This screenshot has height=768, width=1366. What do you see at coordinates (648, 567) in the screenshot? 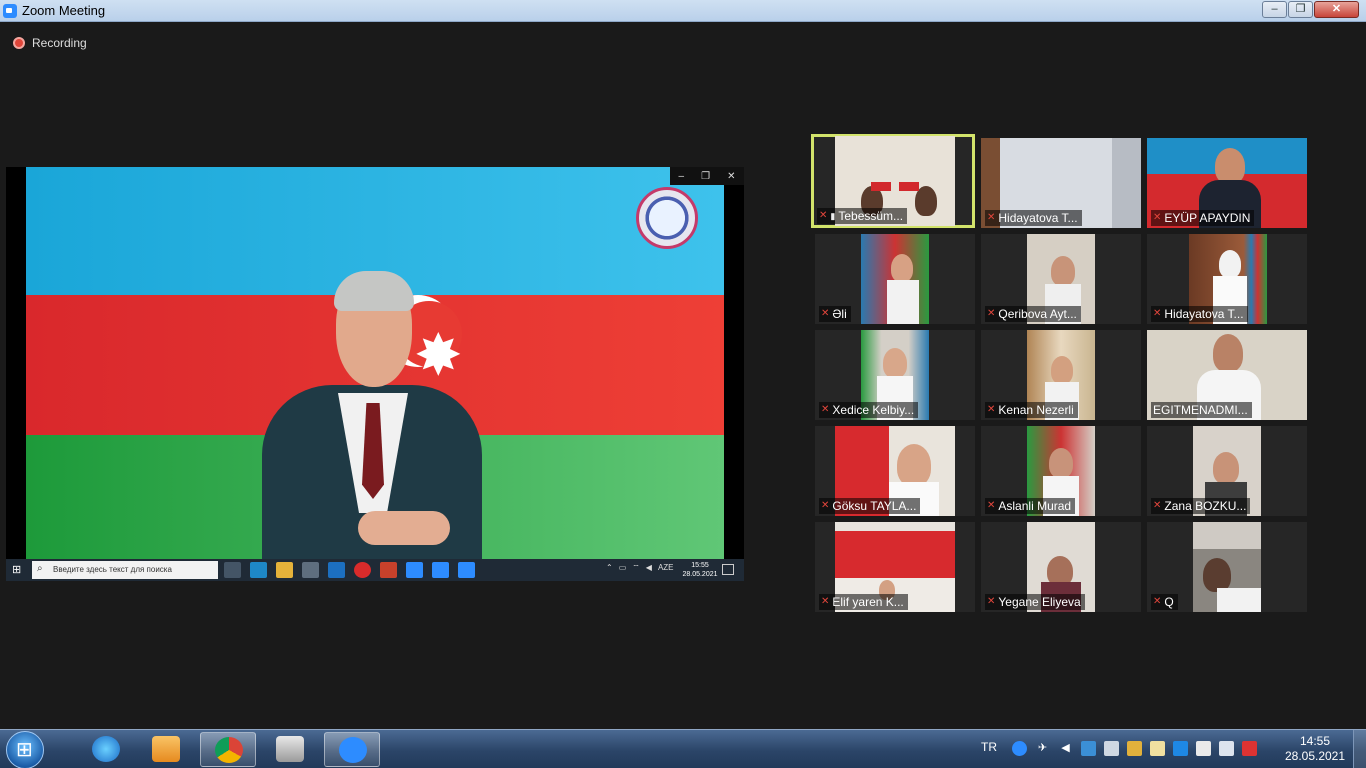
I see `tray-volume-icon: ◀` at bounding box center [648, 567].